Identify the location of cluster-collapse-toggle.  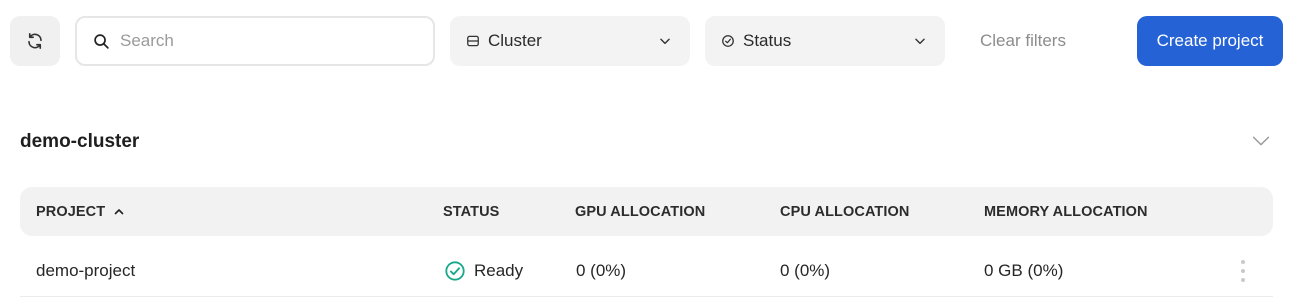
(1261, 141).